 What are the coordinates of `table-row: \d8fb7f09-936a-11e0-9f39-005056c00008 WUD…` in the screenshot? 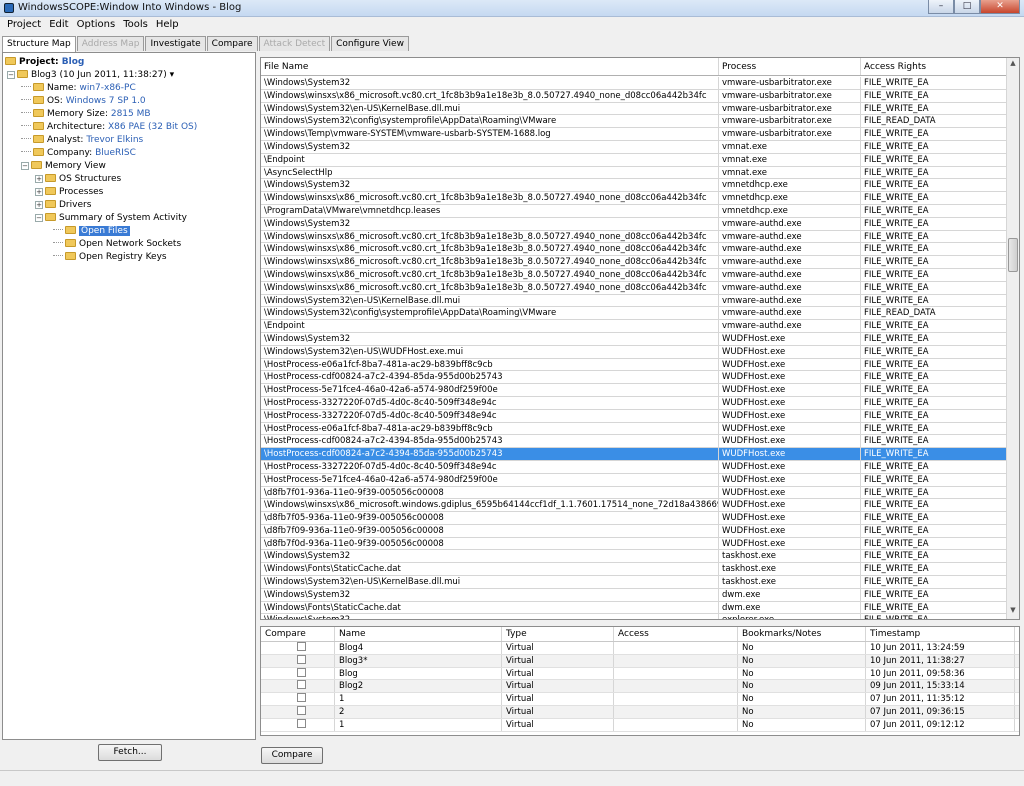 It's located at (634, 531).